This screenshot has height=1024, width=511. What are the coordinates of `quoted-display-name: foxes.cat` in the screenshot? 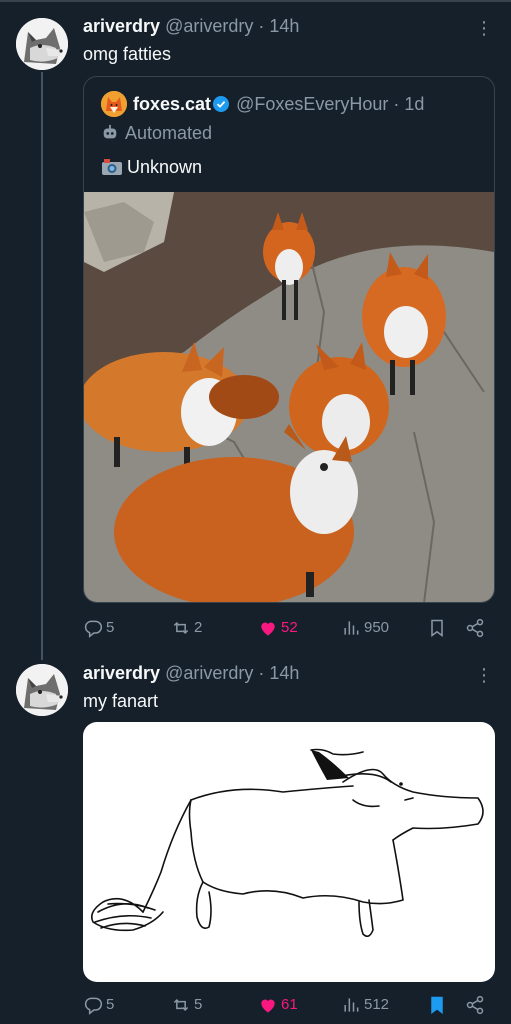 It's located at (172, 104).